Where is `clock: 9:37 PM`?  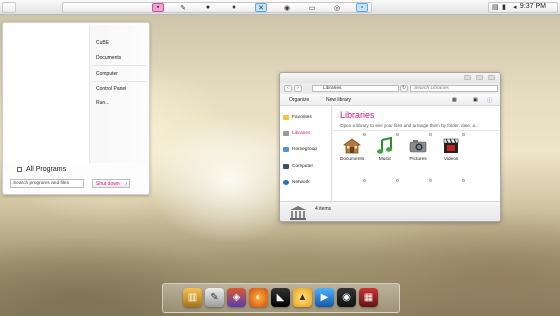 clock: 9:37 PM is located at coordinates (533, 6).